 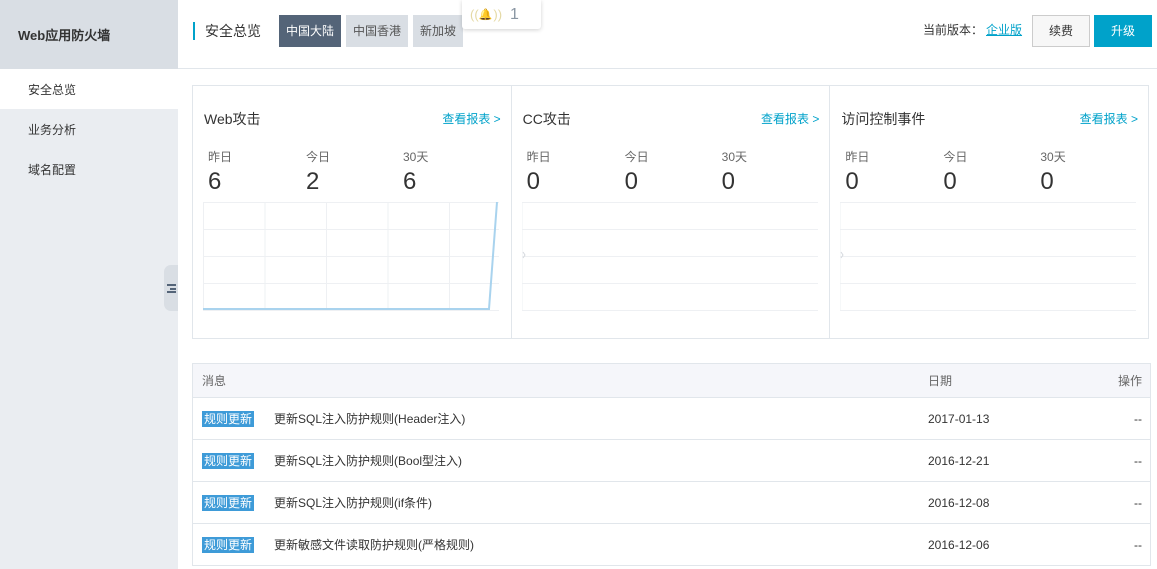 I want to click on message-text: 更新SQL注入防护规则(Header注入), so click(x=370, y=419).